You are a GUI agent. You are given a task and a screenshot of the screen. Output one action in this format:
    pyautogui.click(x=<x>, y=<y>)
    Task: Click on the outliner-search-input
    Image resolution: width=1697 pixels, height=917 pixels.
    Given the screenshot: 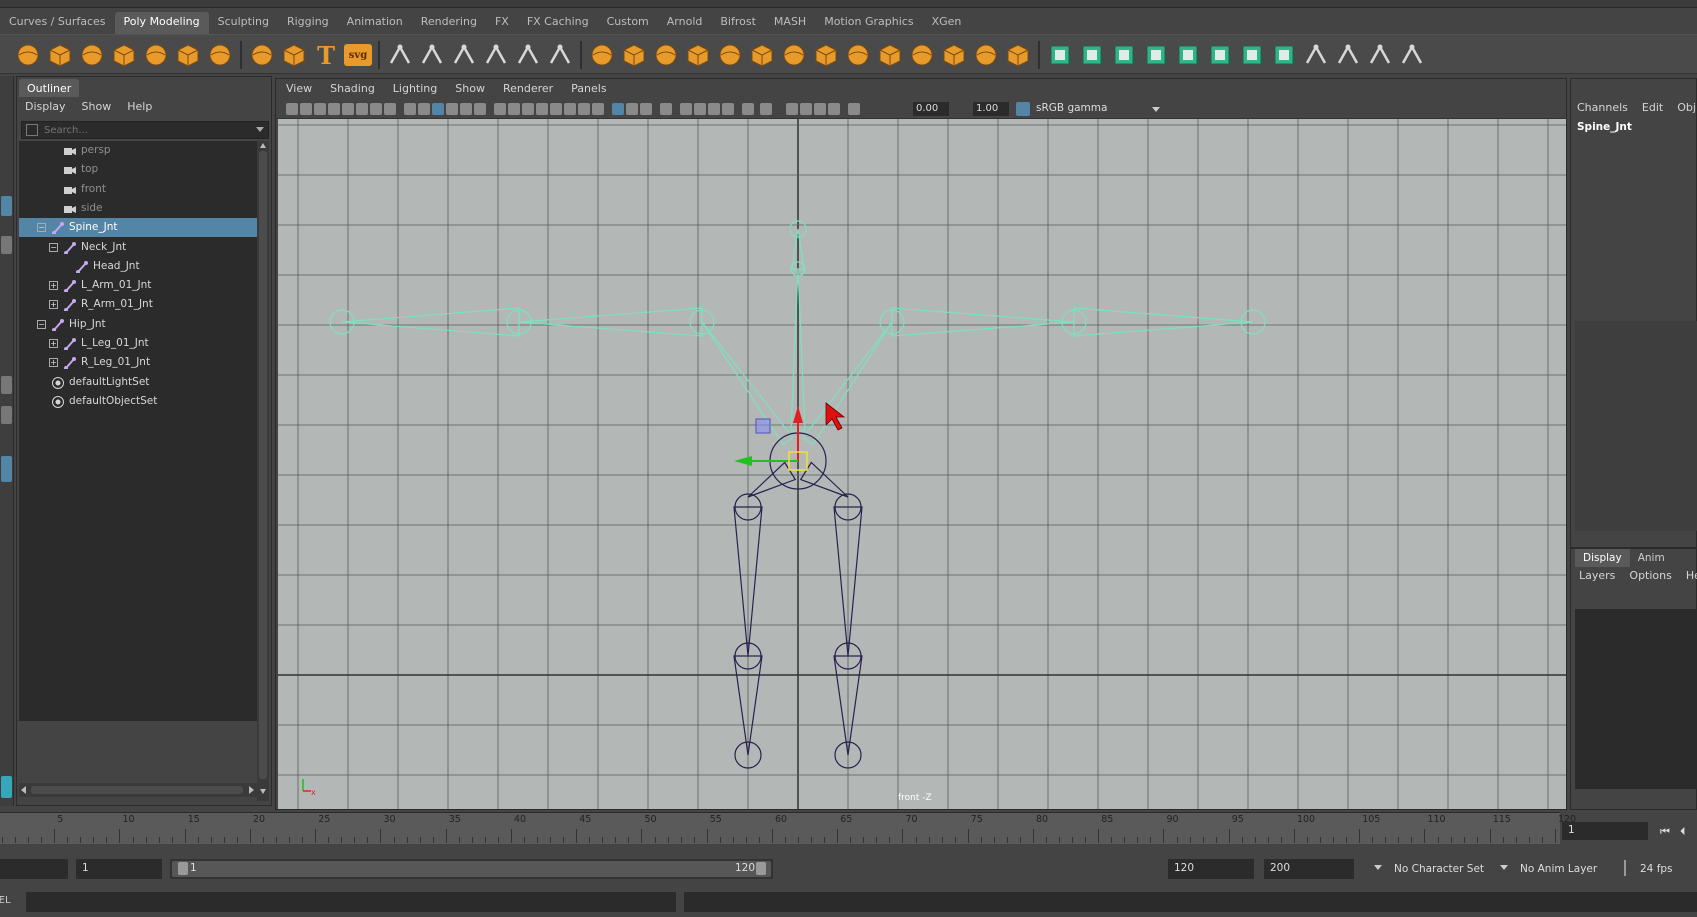 What is the action you would take?
    pyautogui.click(x=139, y=130)
    